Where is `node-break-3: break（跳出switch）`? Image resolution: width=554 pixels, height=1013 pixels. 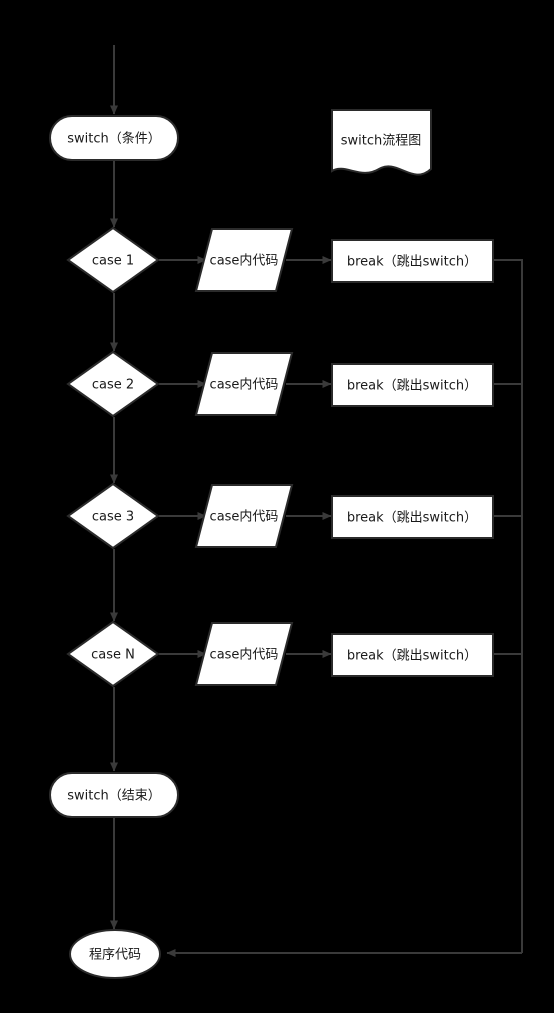 node-break-3: break（跳出switch） is located at coordinates (412, 517).